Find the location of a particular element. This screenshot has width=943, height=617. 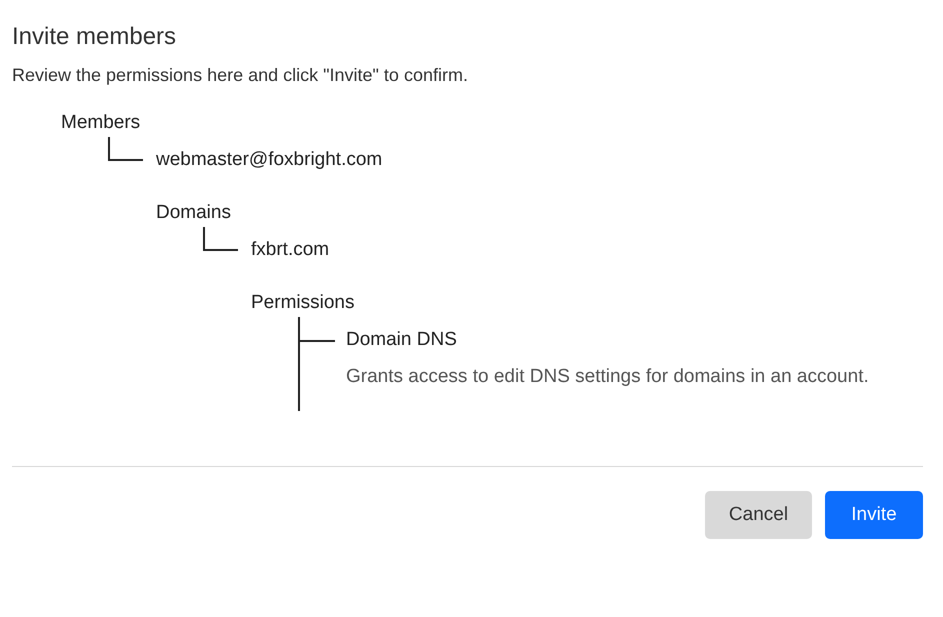

dialog-title: Invite members is located at coordinates (94, 37).